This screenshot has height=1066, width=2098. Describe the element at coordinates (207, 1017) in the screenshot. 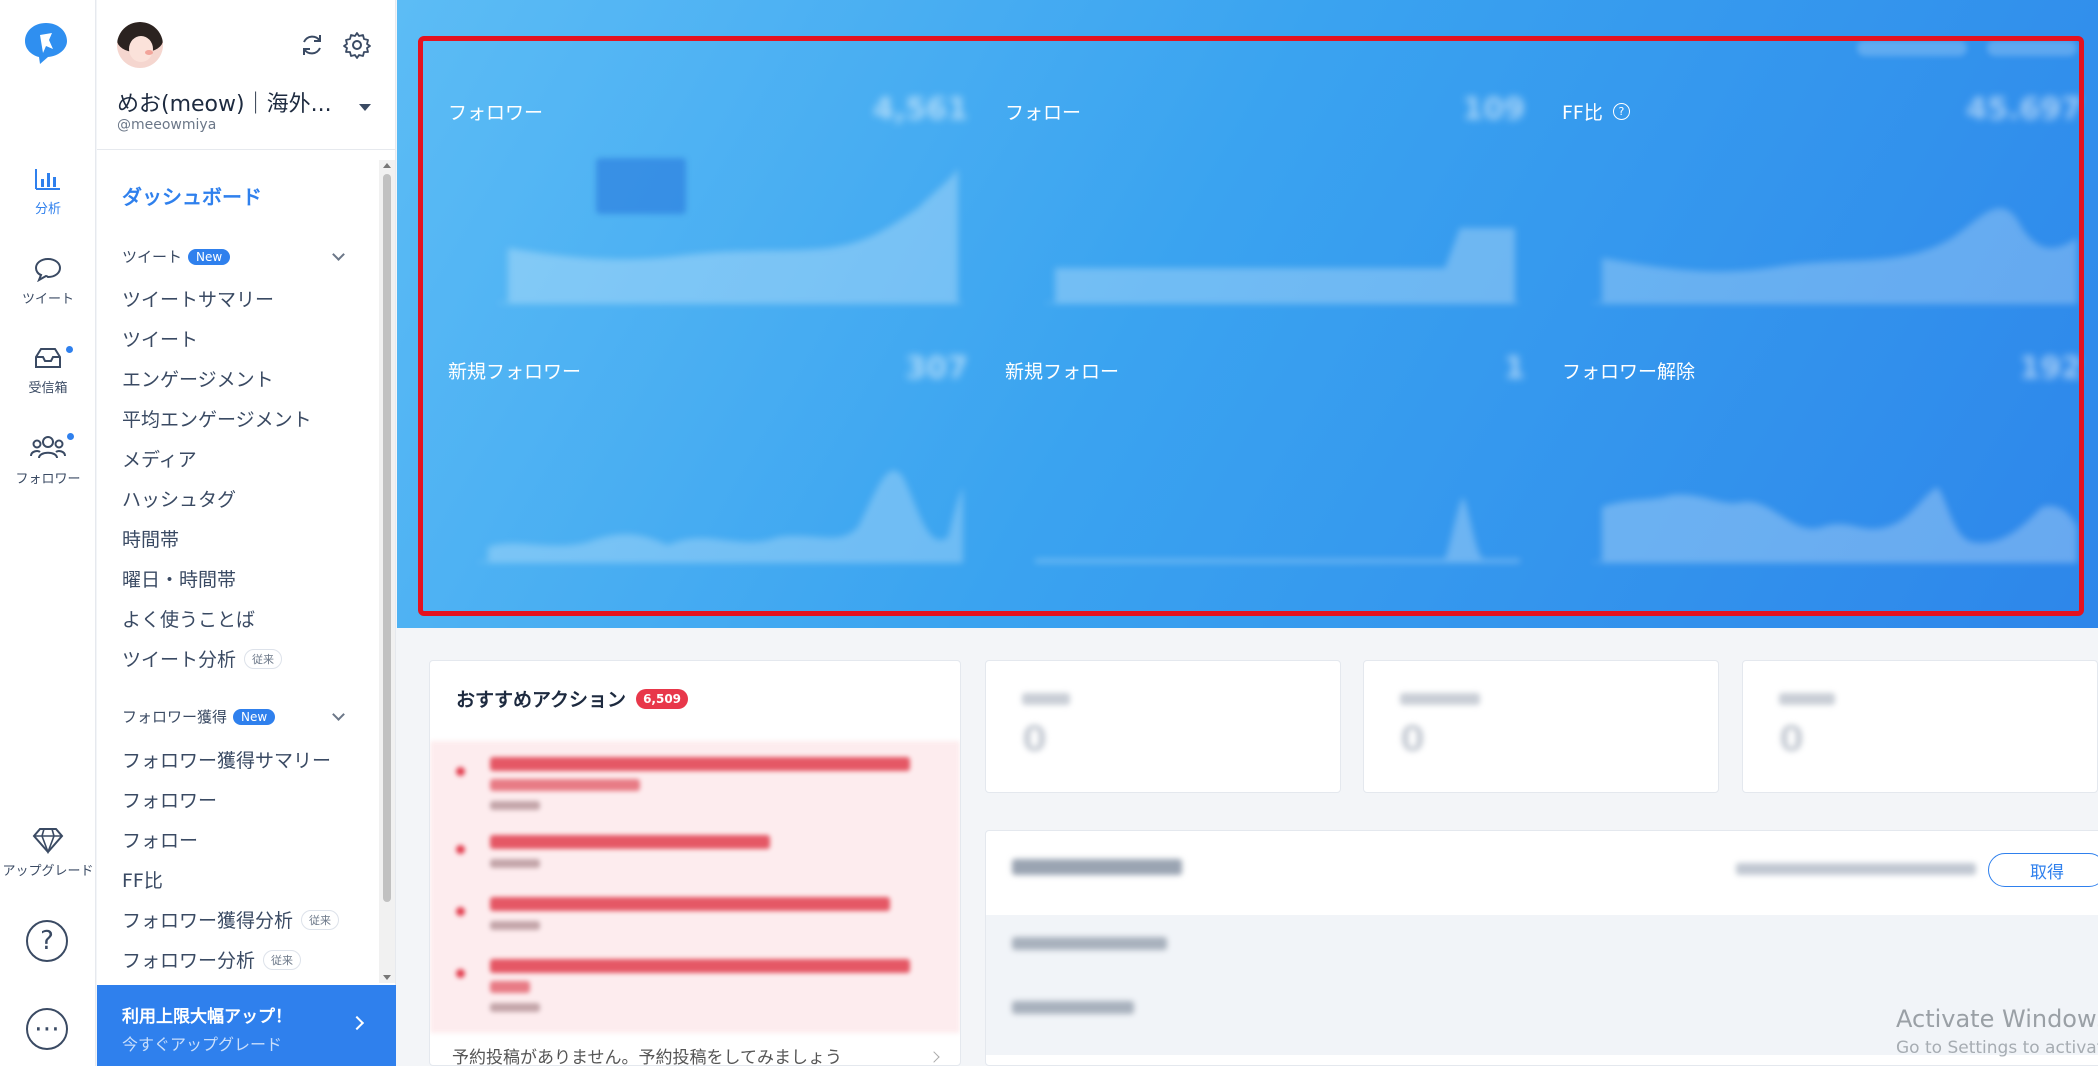

I see `upgrade-banner-title: 利用上限大幅アップ！` at that location.